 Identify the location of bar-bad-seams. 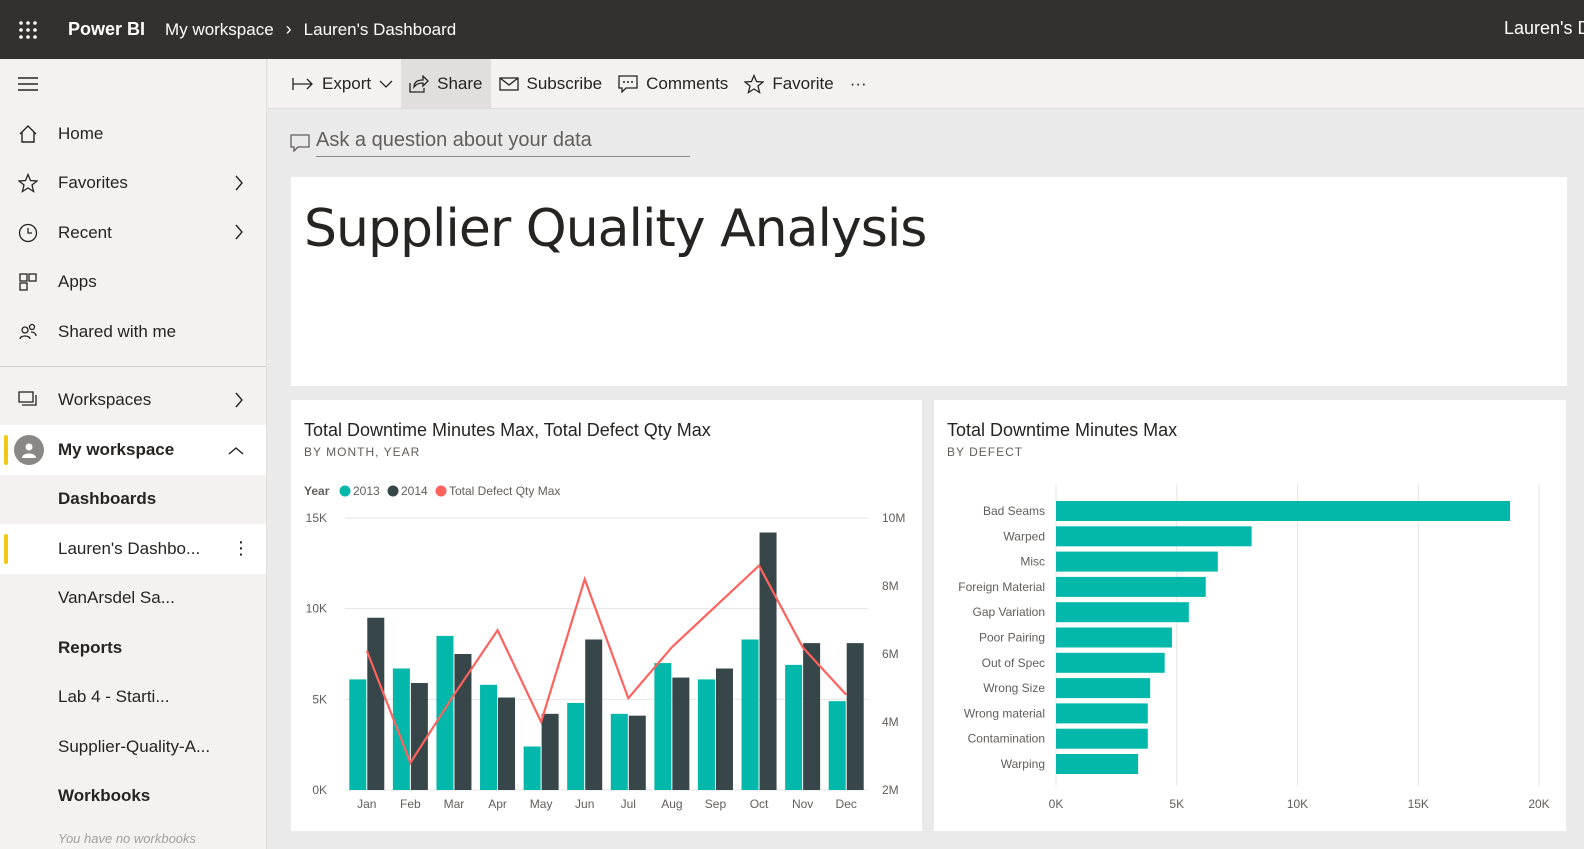
(1283, 511).